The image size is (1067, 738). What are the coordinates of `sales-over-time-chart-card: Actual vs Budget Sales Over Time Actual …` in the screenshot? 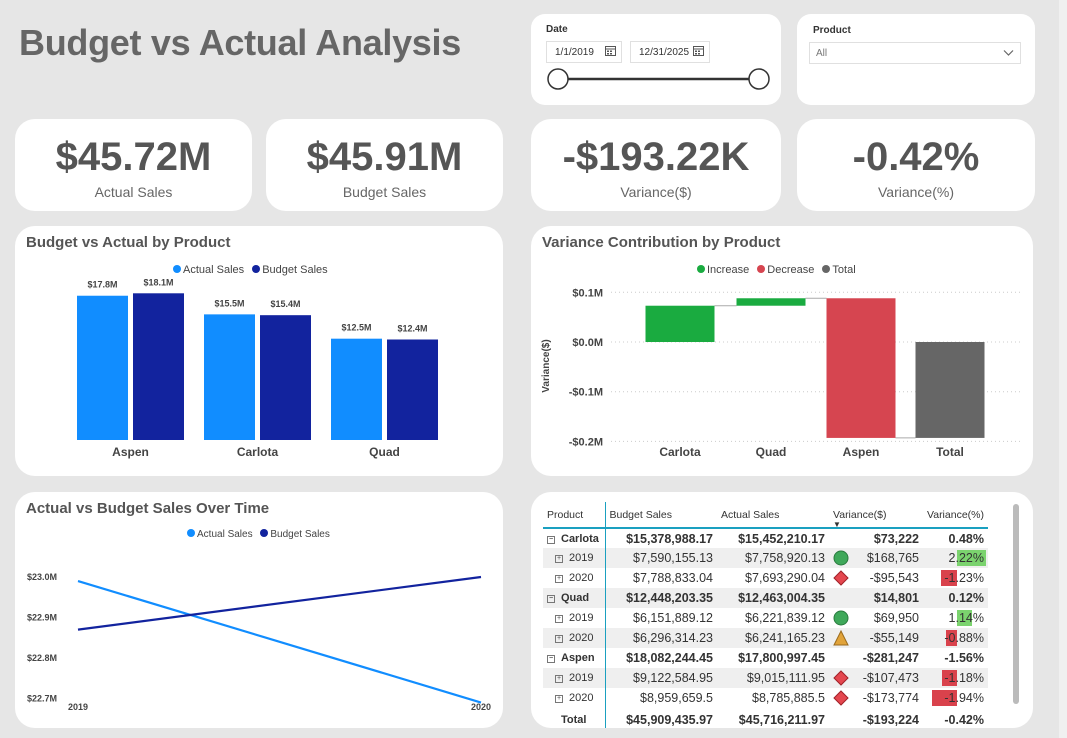 It's located at (259, 610).